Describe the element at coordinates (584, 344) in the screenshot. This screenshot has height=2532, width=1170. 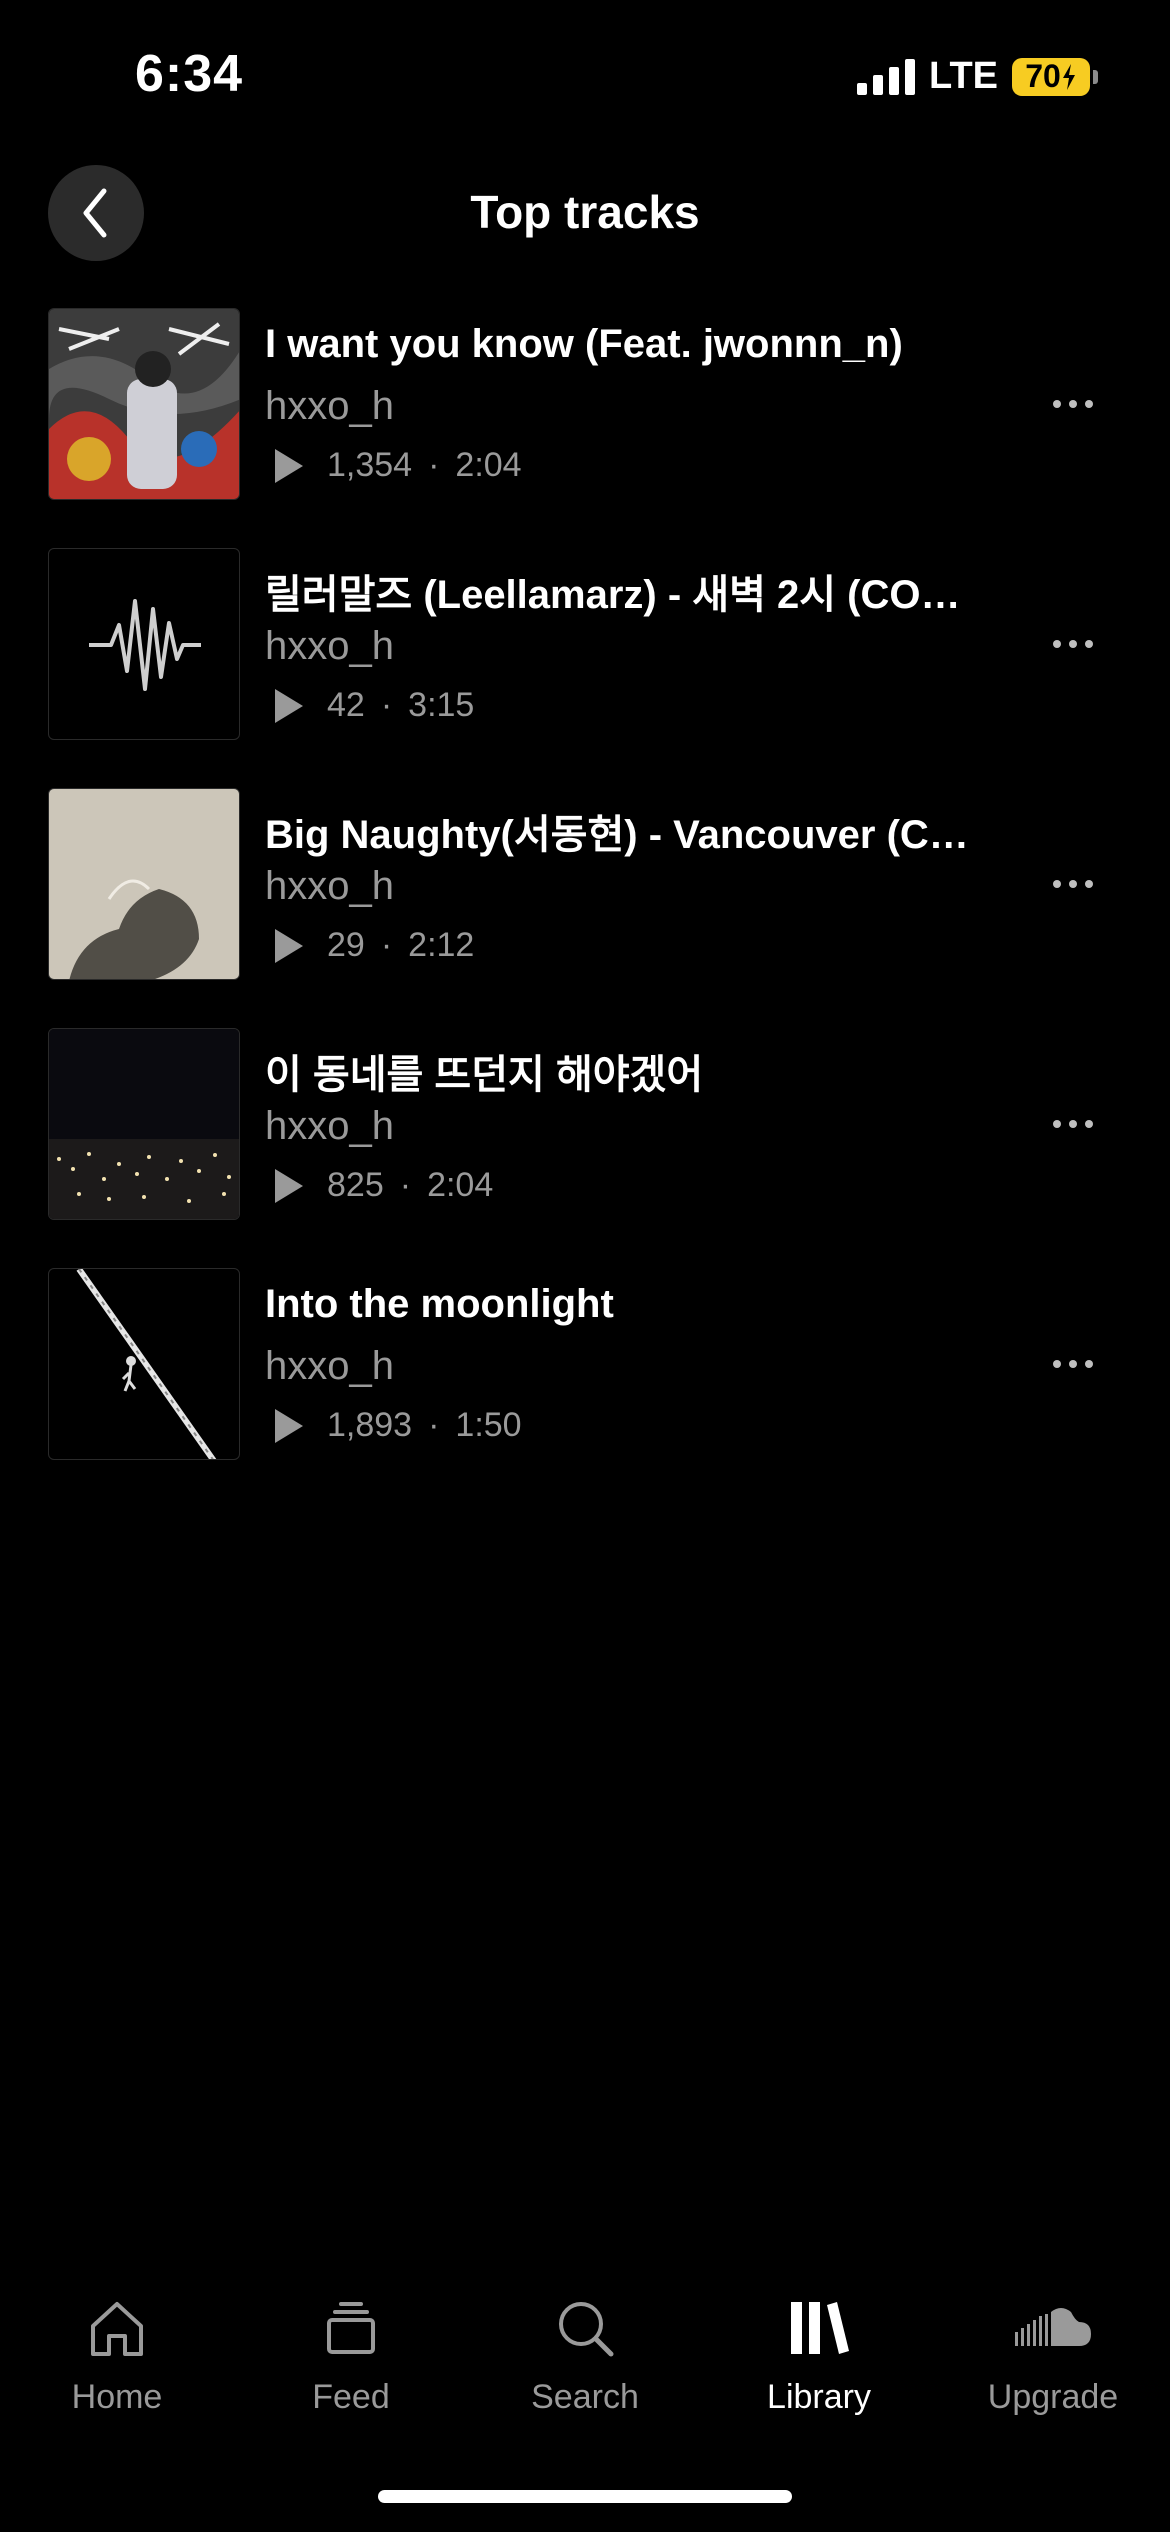
I see `track-title: I want you know (Feat. jwonnn_n)` at that location.